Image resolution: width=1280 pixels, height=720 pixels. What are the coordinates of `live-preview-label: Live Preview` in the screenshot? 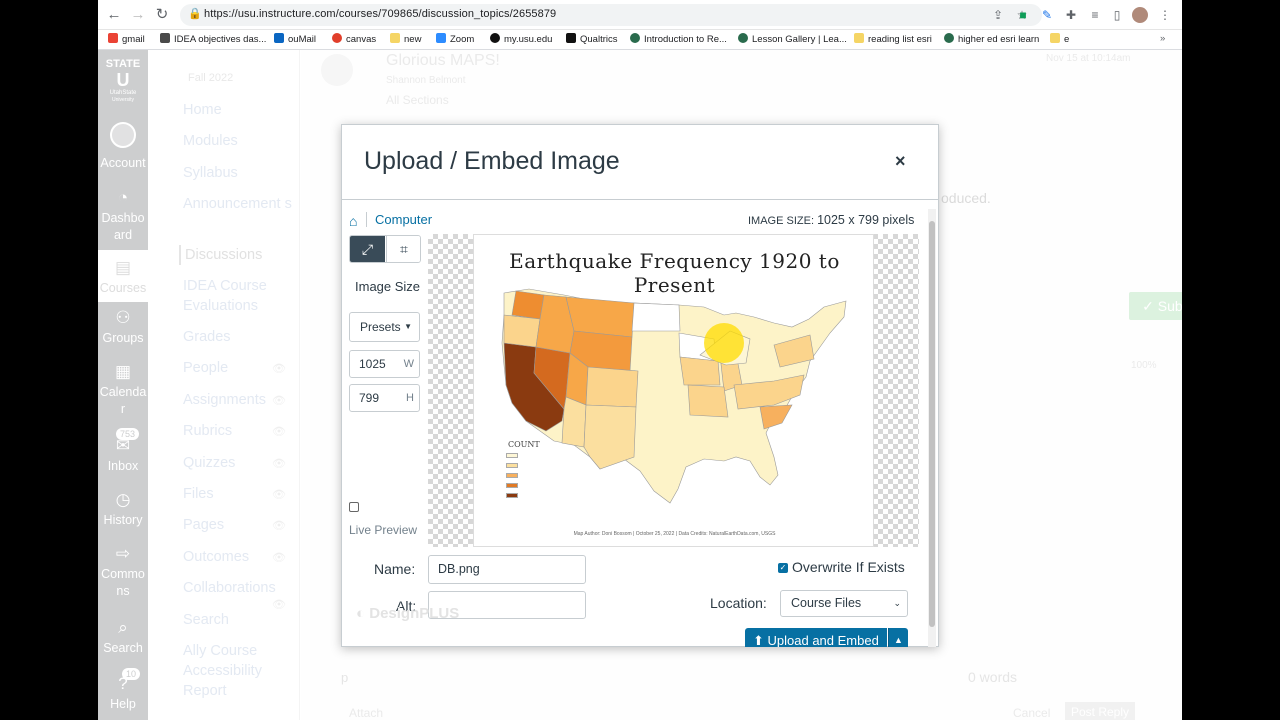 It's located at (383, 530).